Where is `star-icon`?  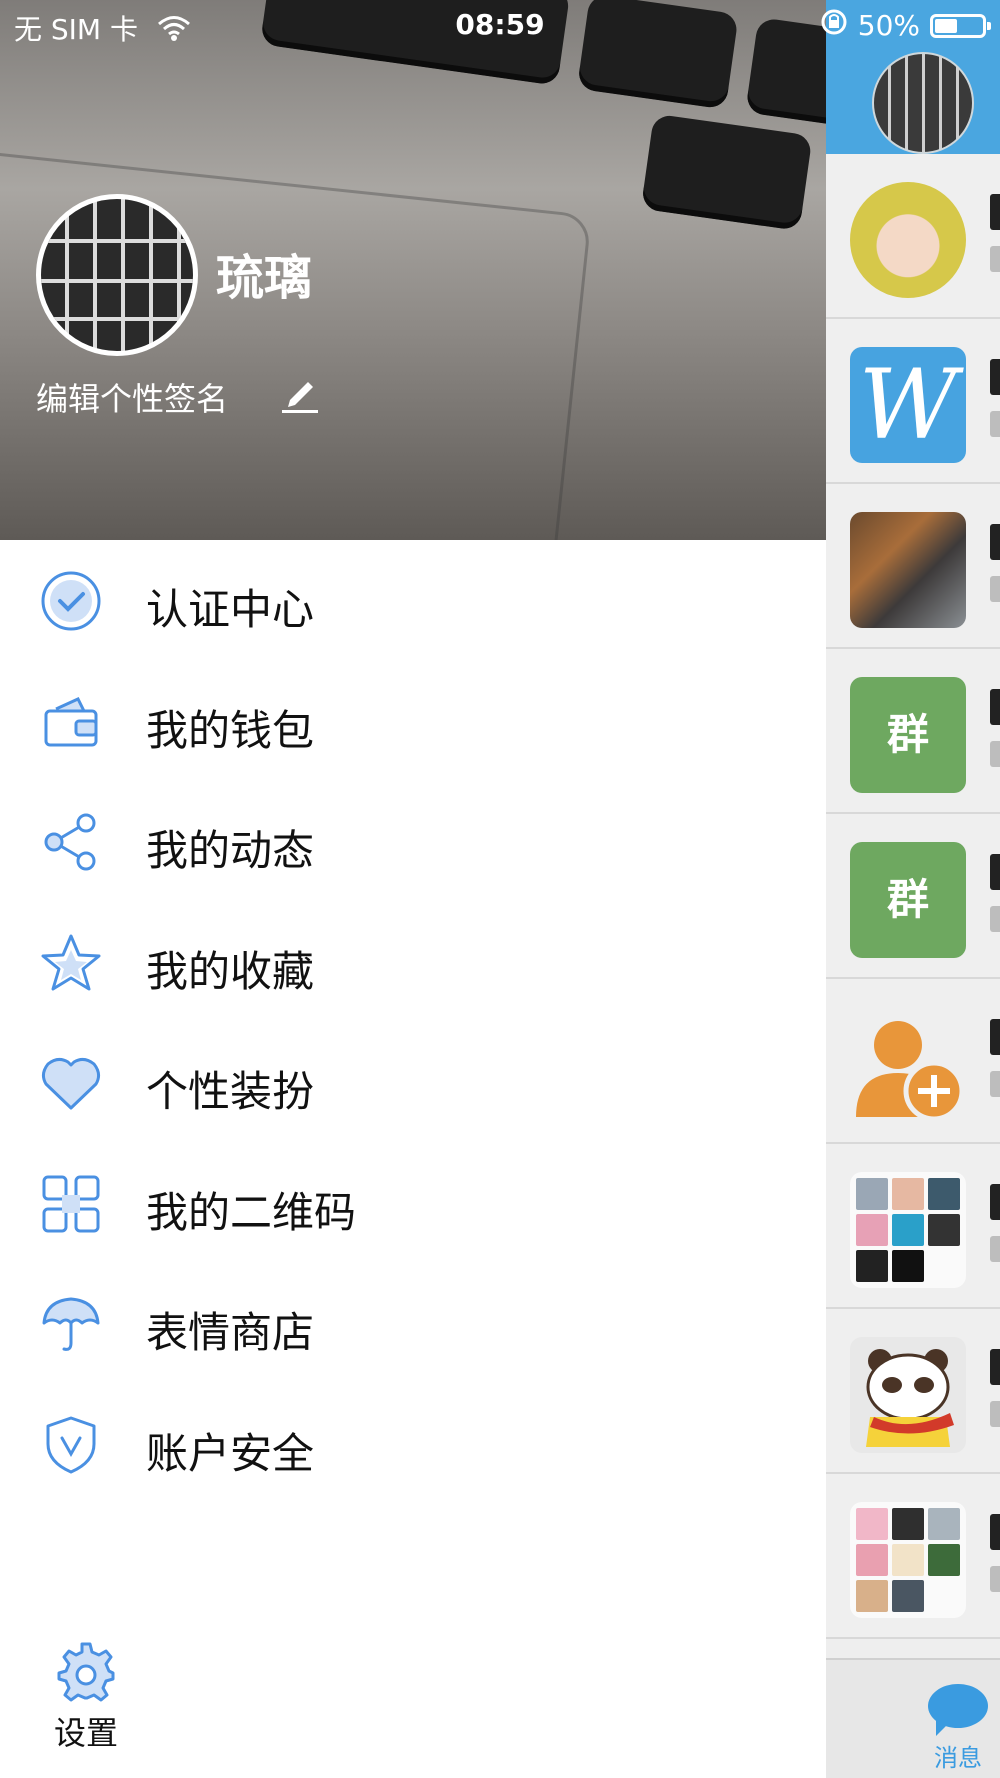
star-icon is located at coordinates (71, 963).